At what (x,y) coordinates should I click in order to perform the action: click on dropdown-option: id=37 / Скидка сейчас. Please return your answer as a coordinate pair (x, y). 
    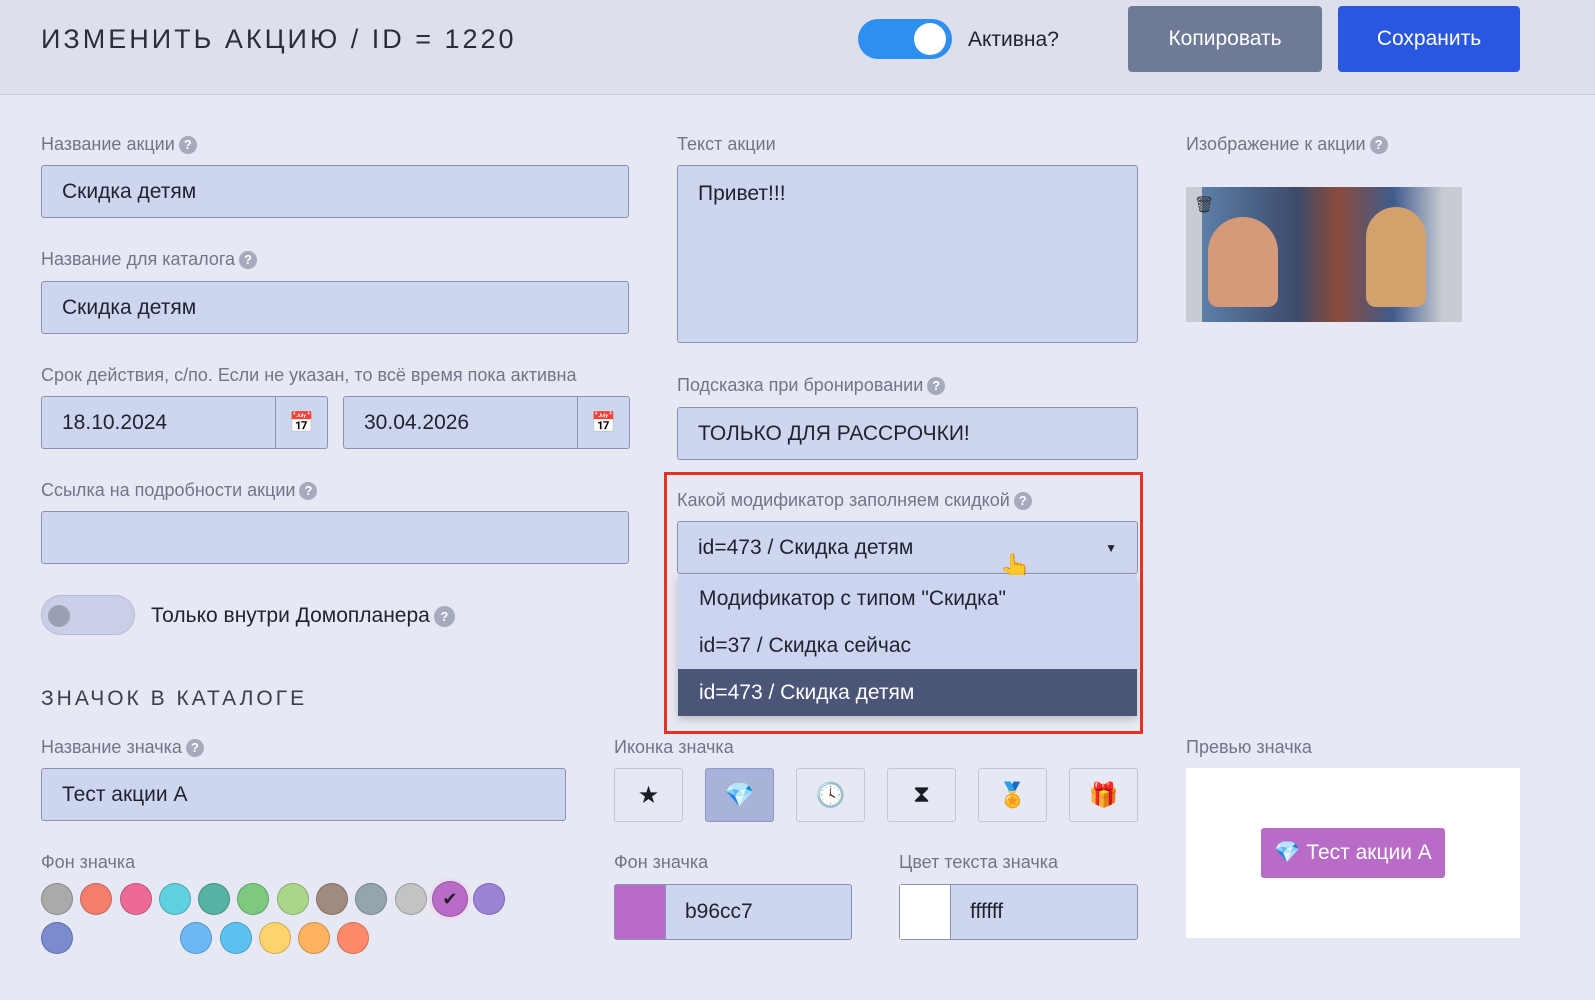
    Looking at the image, I should click on (907, 645).